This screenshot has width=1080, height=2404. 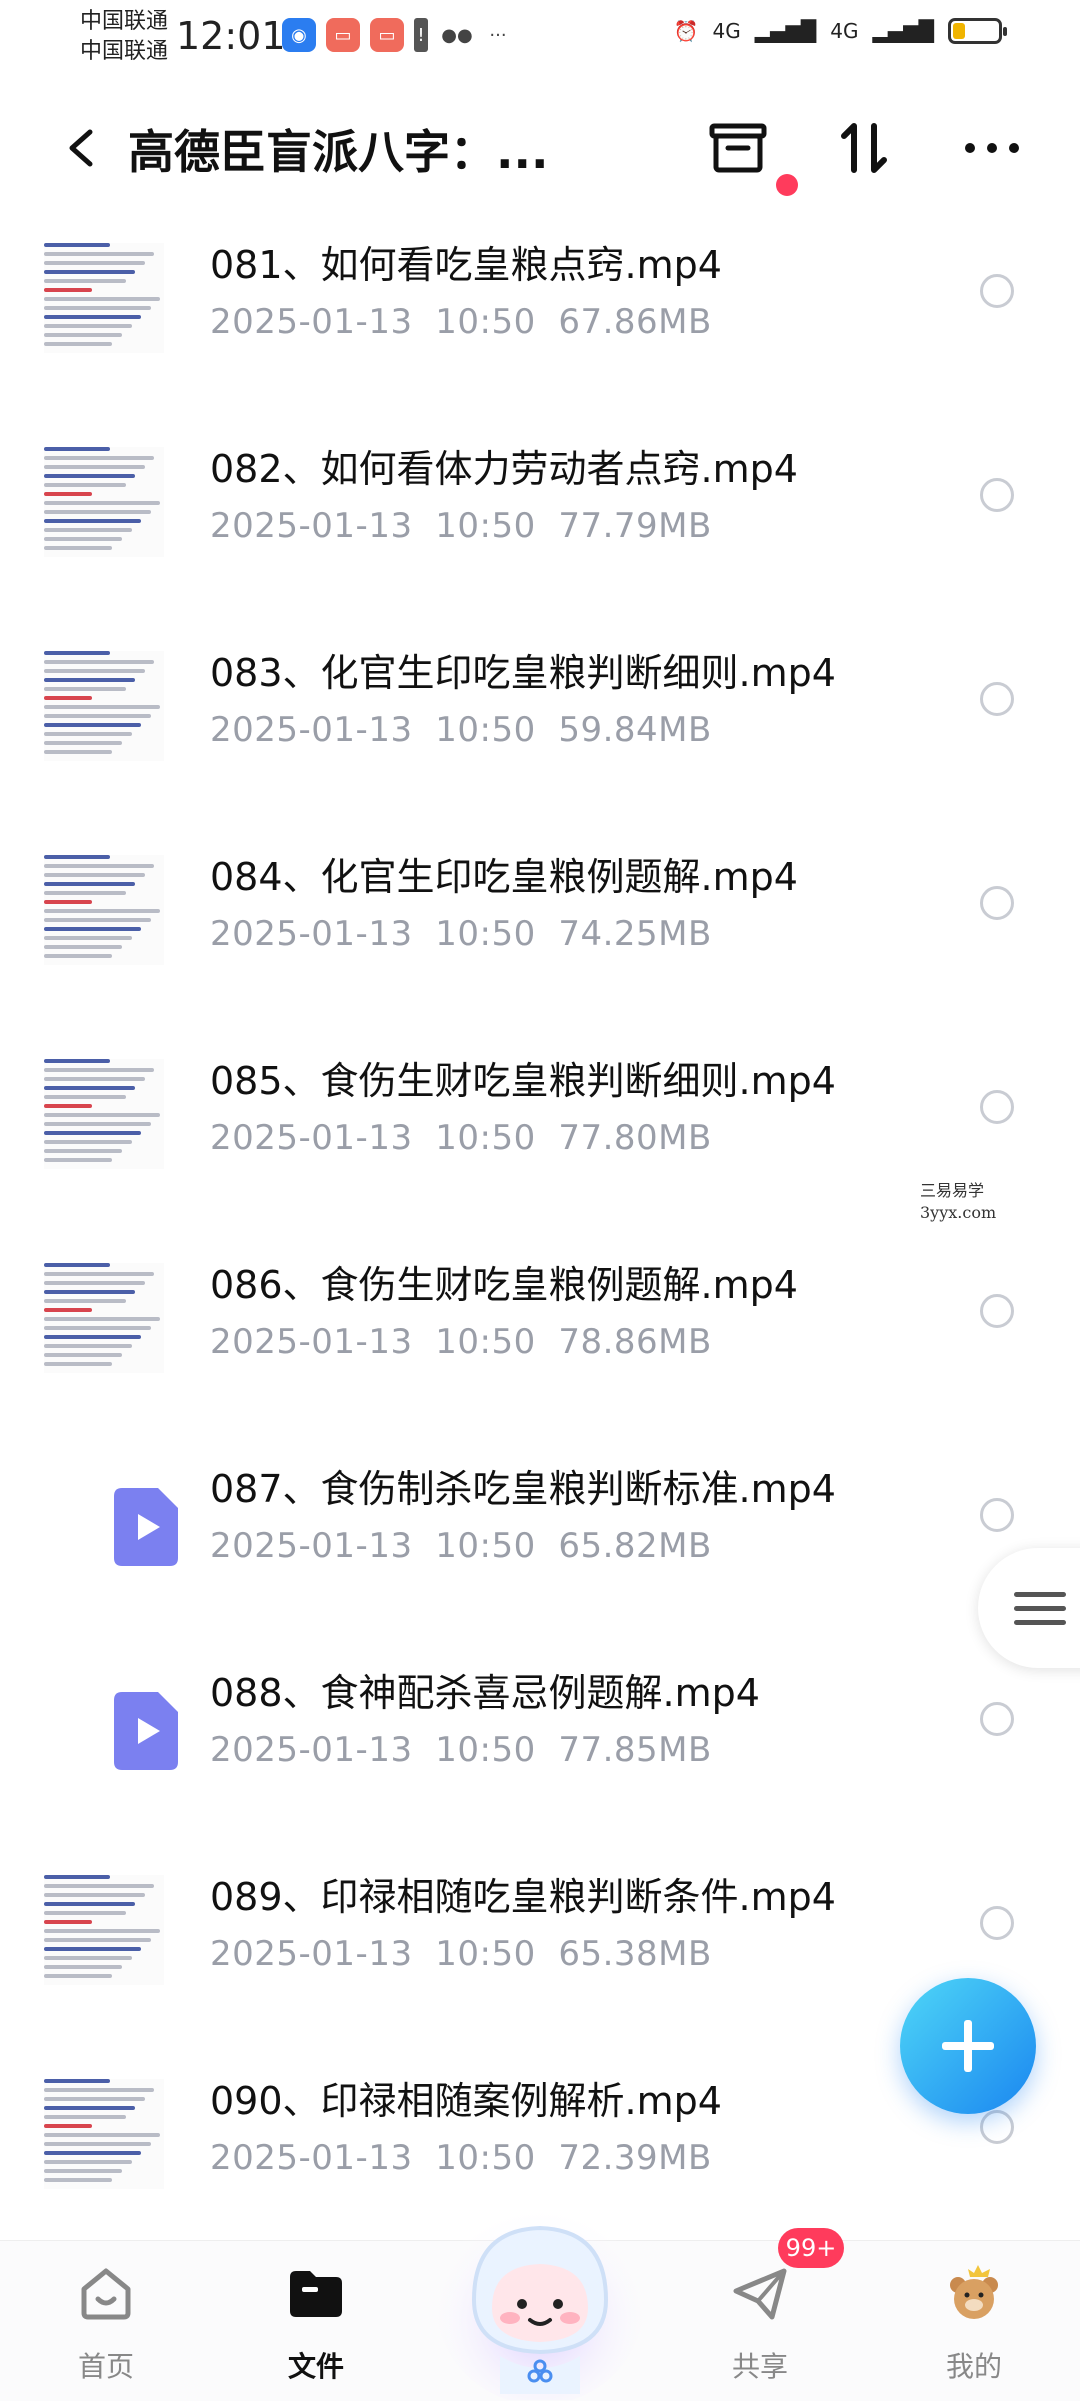 I want to click on more-notifications-icon: ···, so click(x=498, y=35).